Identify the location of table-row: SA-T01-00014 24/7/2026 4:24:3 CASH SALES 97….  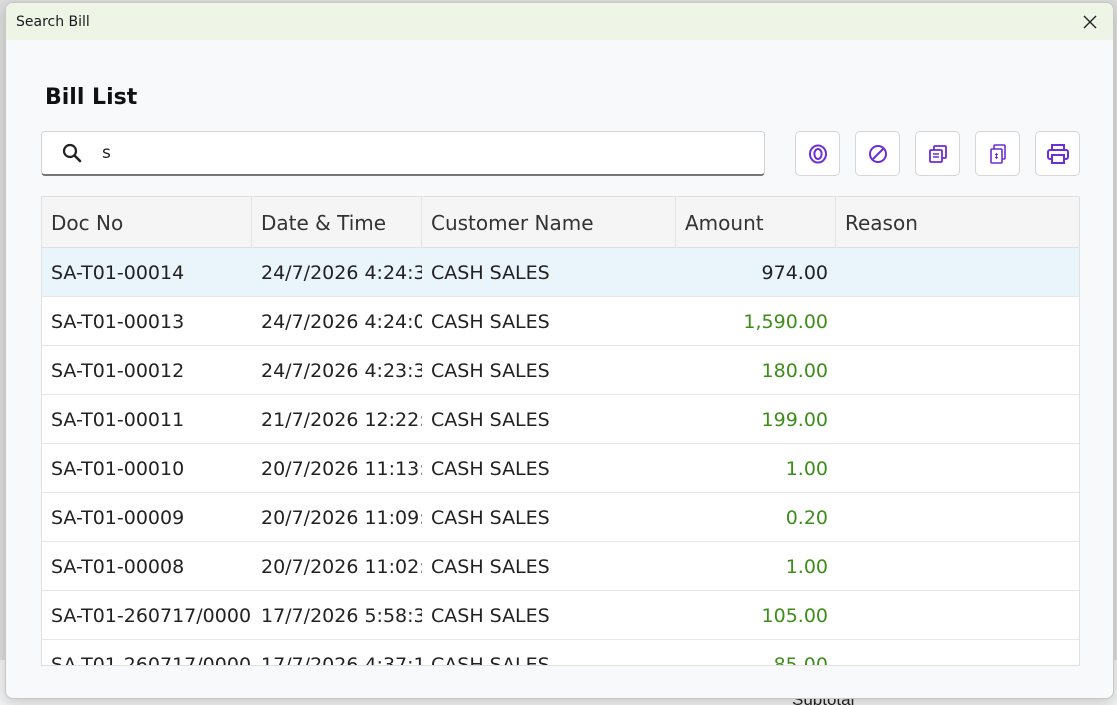
(560, 272).